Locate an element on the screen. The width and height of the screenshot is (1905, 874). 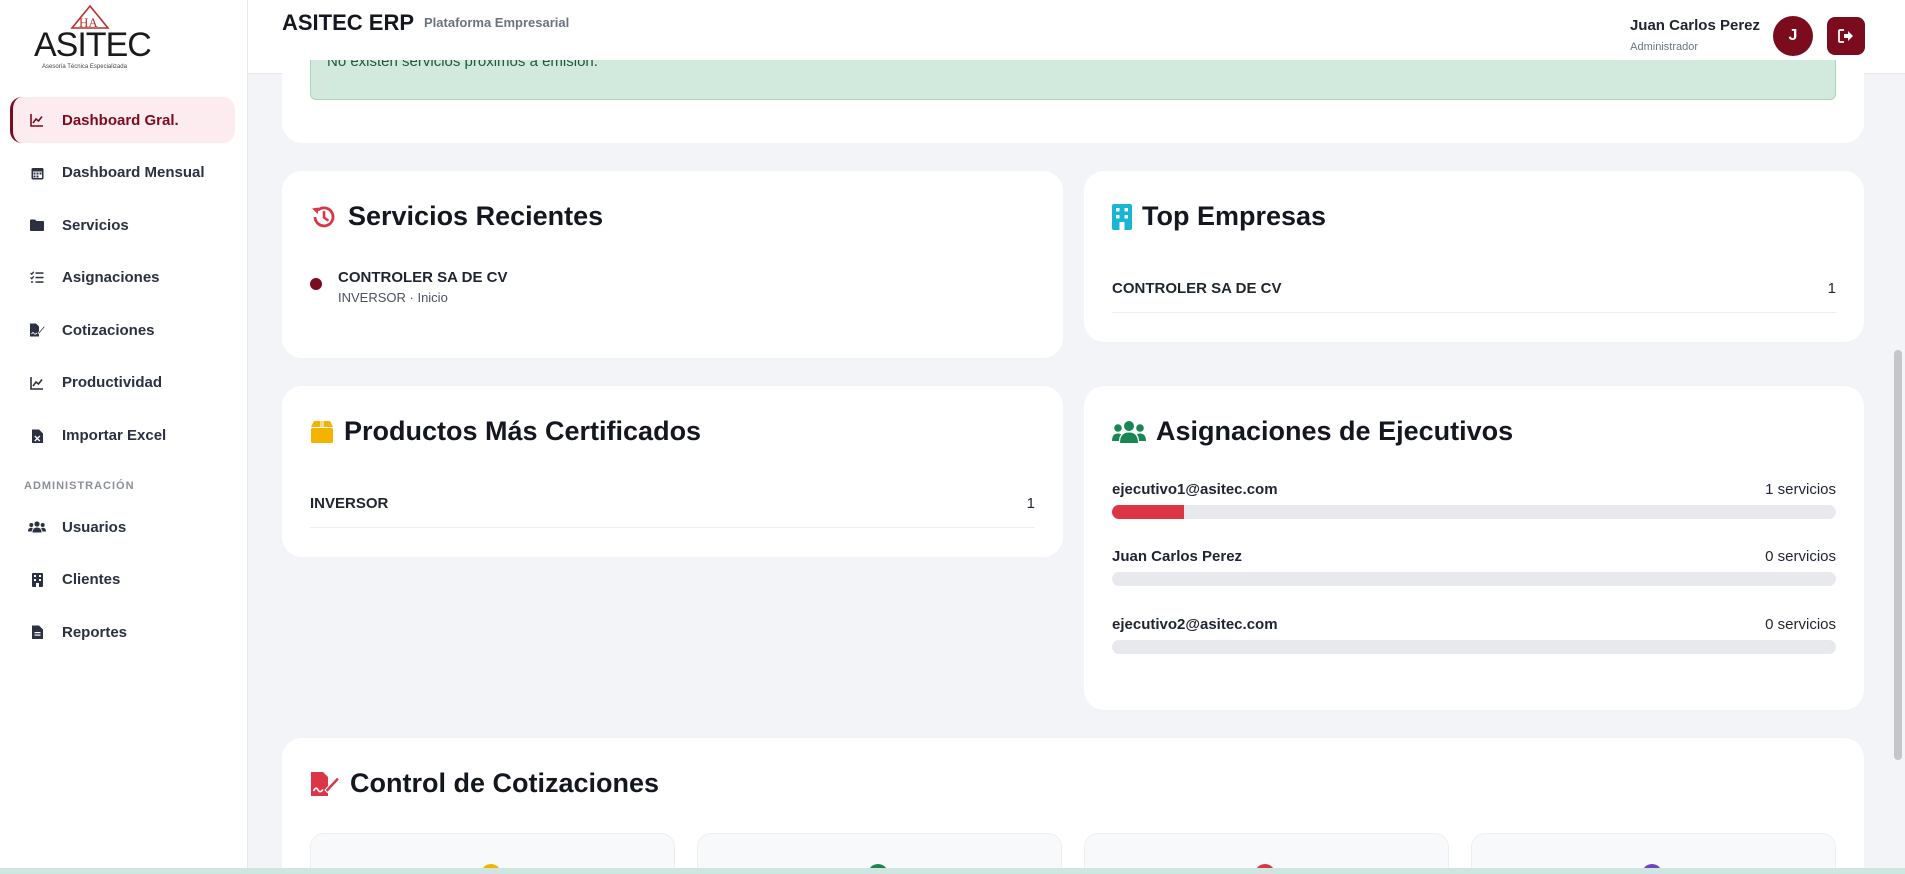
executive-name: Juan Carlos Perez is located at coordinates (1177, 556).